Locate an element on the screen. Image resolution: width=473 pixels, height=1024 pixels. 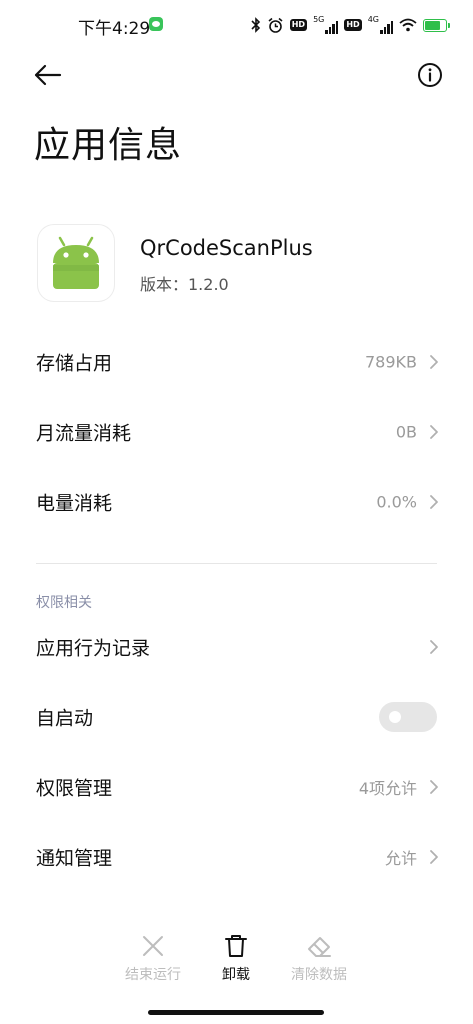
clear-data-button: 清除数据 is located at coordinates (319, 957).